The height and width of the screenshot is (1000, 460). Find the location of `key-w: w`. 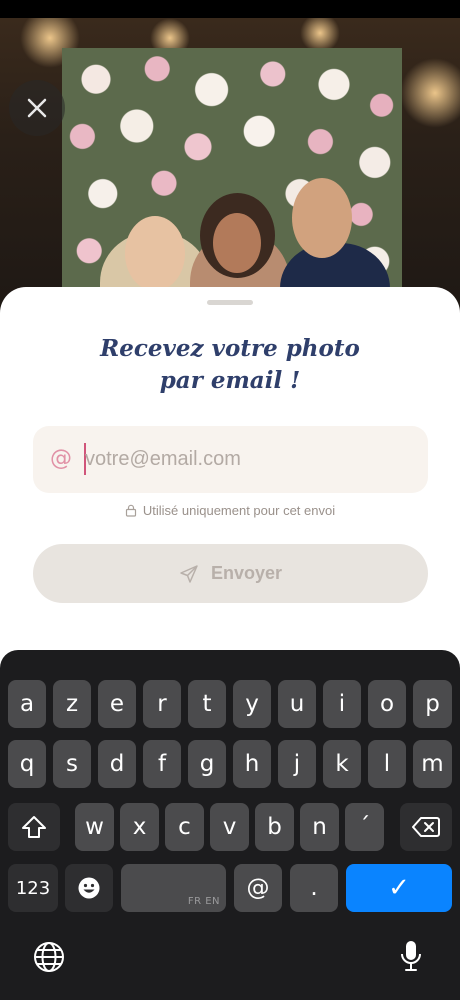

key-w: w is located at coordinates (94, 827).